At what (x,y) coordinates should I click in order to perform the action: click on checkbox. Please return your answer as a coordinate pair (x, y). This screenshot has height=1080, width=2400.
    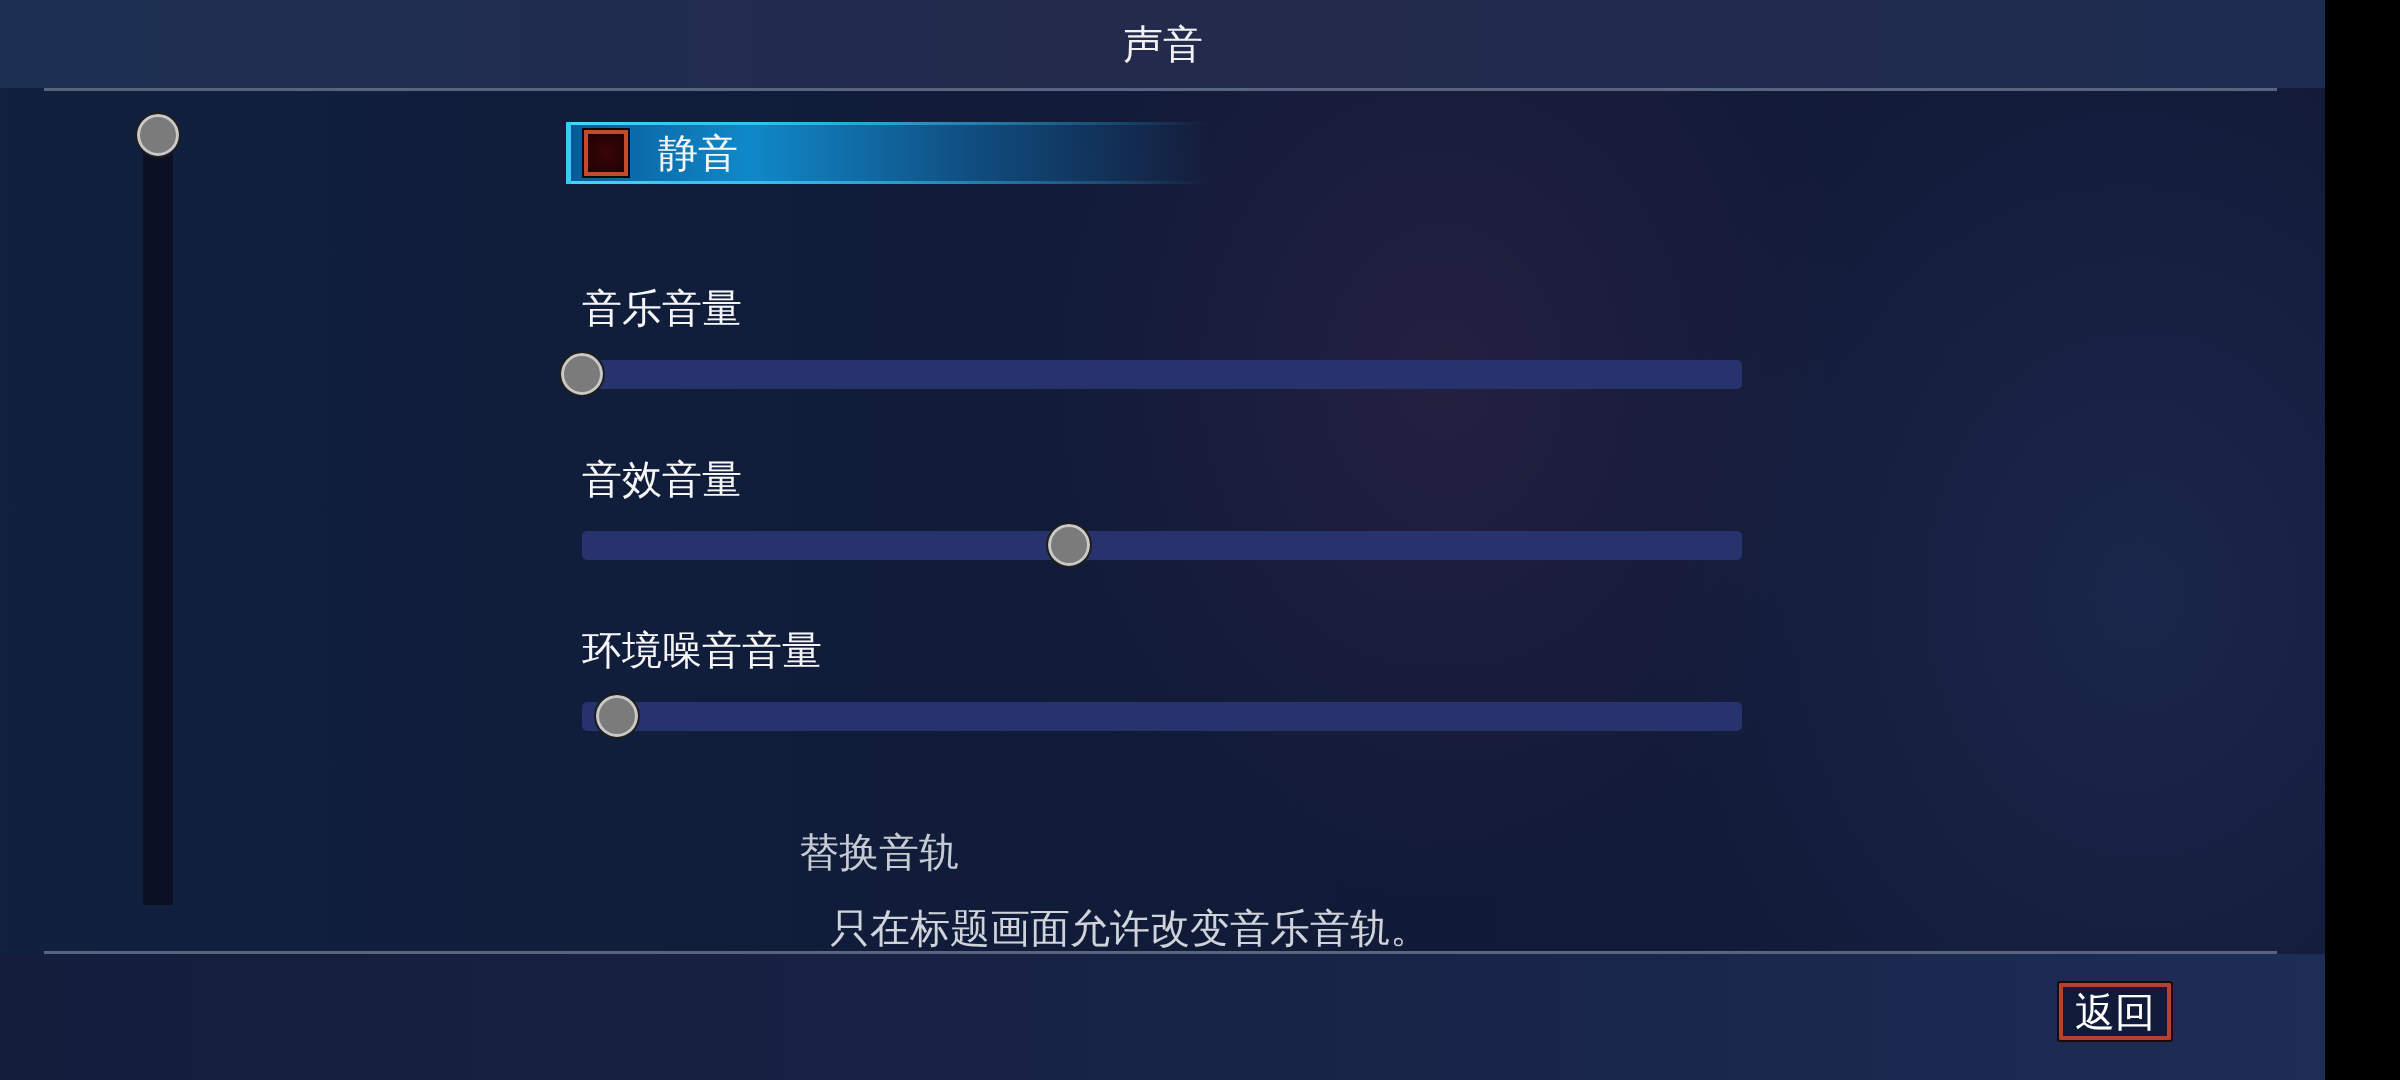
    Looking at the image, I should click on (606, 153).